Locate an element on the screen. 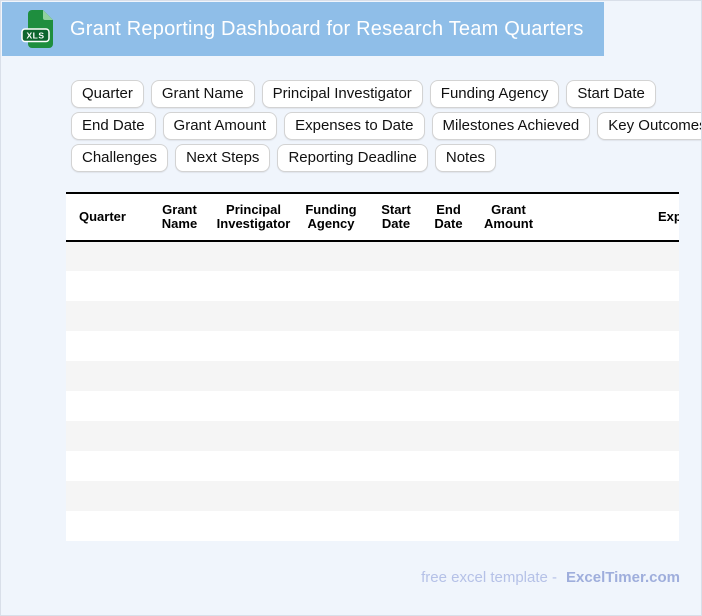 Image resolution: width=702 pixels, height=616 pixels. column-header-funding-agency: Funding Agency is located at coordinates (331, 217).